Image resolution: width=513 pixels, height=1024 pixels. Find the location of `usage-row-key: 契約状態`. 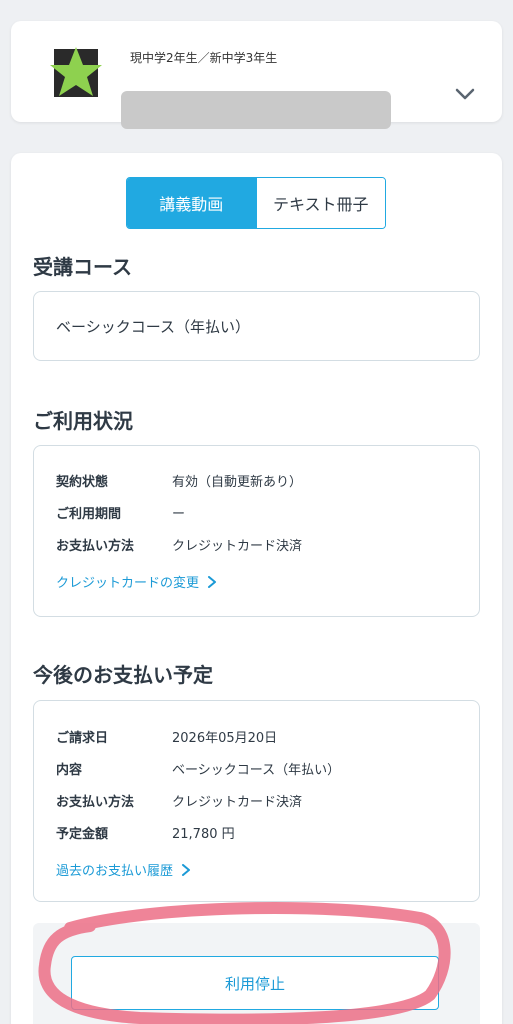

usage-row-key: 契約状態 is located at coordinates (82, 482).